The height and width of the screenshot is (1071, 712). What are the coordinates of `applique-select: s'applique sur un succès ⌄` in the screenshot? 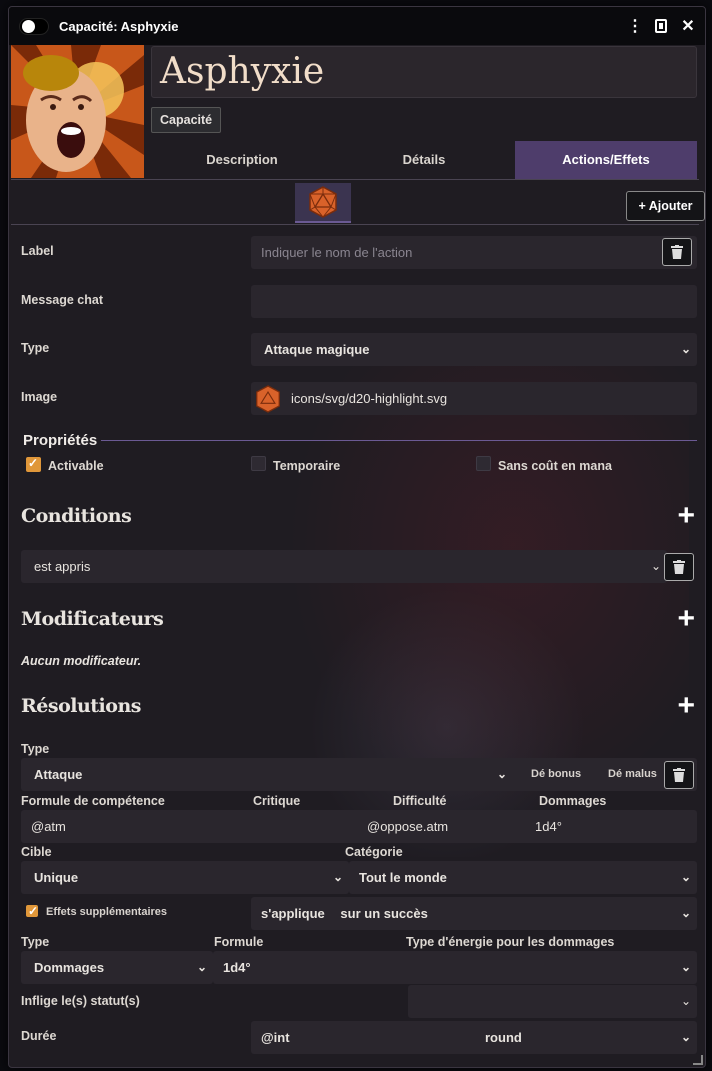 It's located at (474, 913).